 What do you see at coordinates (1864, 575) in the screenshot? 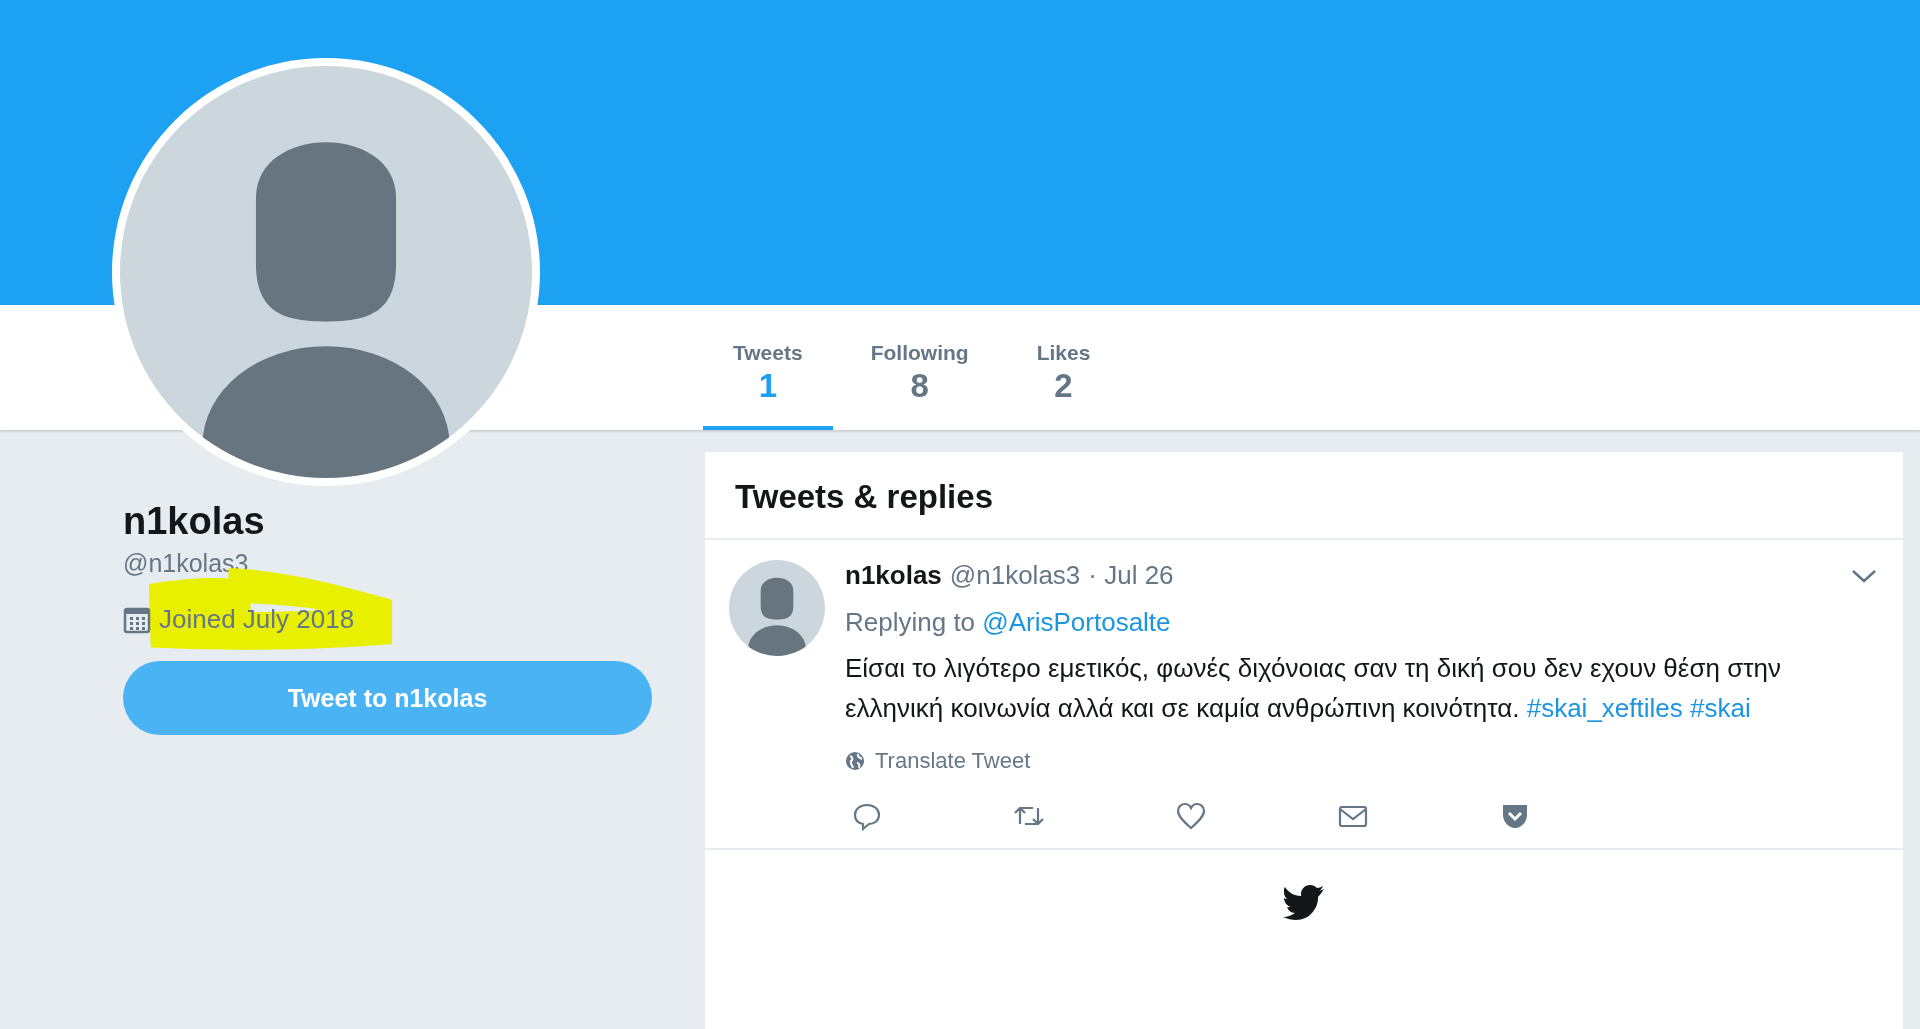
I see `chevron-down-icon` at bounding box center [1864, 575].